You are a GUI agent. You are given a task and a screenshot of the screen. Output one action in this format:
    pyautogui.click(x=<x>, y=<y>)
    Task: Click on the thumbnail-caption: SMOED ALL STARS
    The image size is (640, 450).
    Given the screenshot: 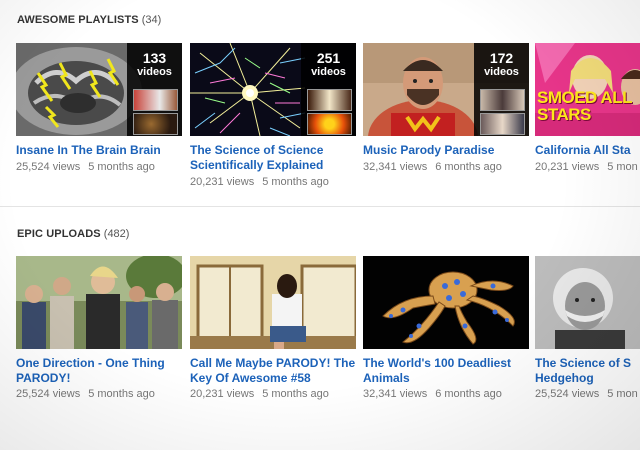 What is the action you would take?
    pyautogui.click(x=584, y=106)
    